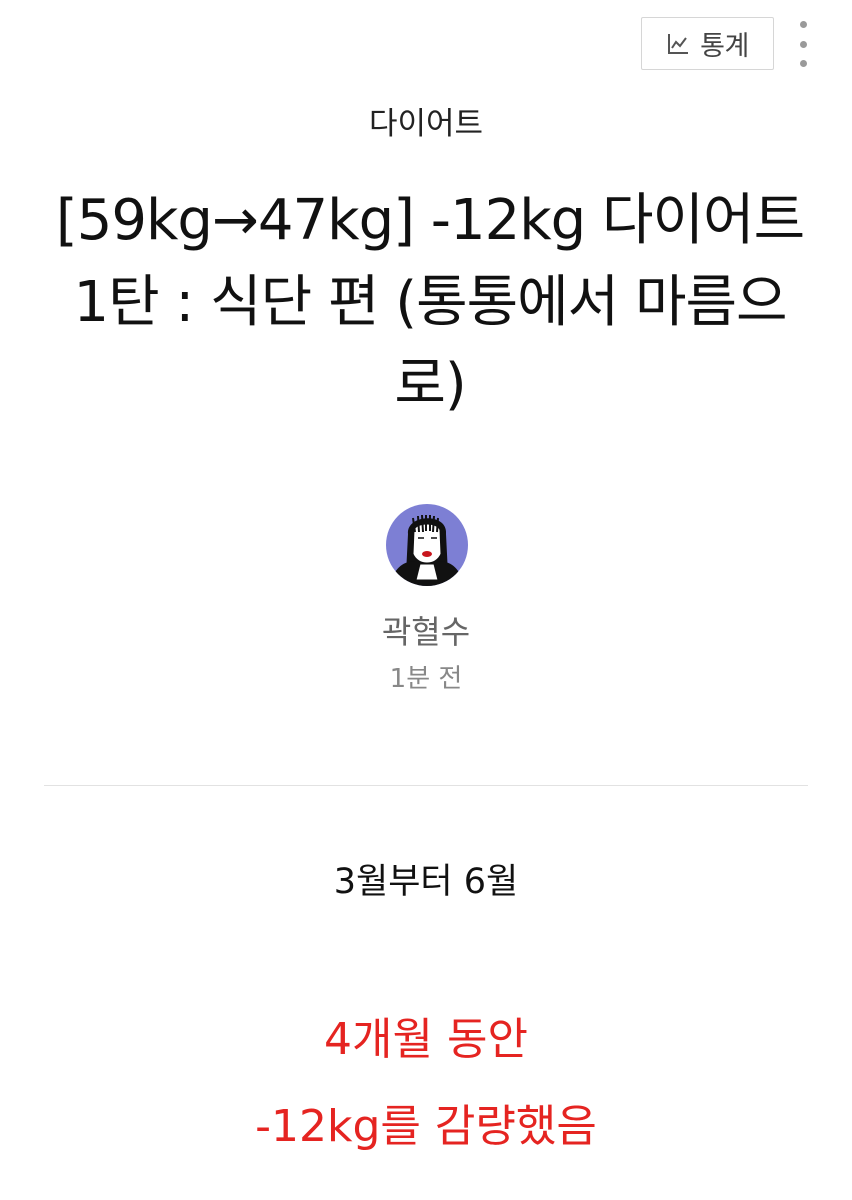 The image size is (852, 1200). I want to click on post-category: 다이어트, so click(426, 120).